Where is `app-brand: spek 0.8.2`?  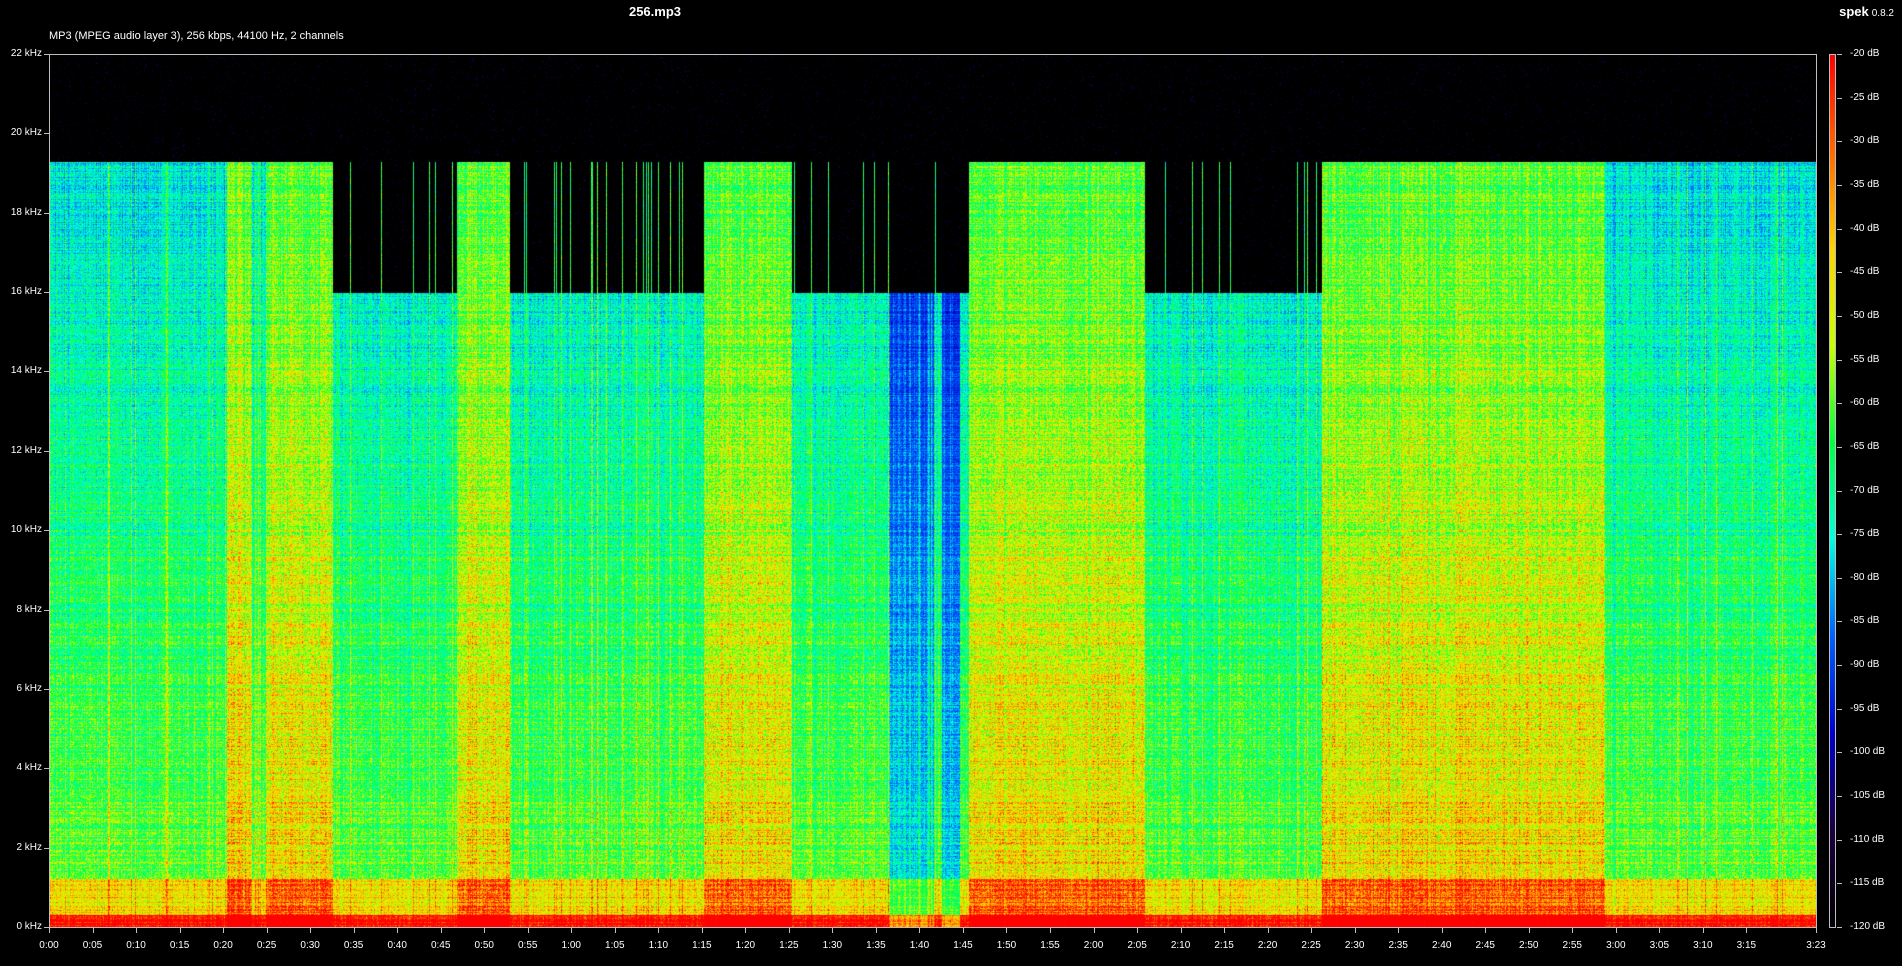
app-brand: spek 0.8.2 is located at coordinates (1866, 11).